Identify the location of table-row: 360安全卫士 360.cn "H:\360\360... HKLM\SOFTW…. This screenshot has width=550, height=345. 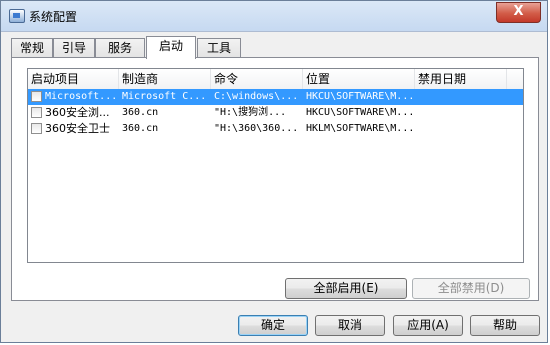
(275, 129).